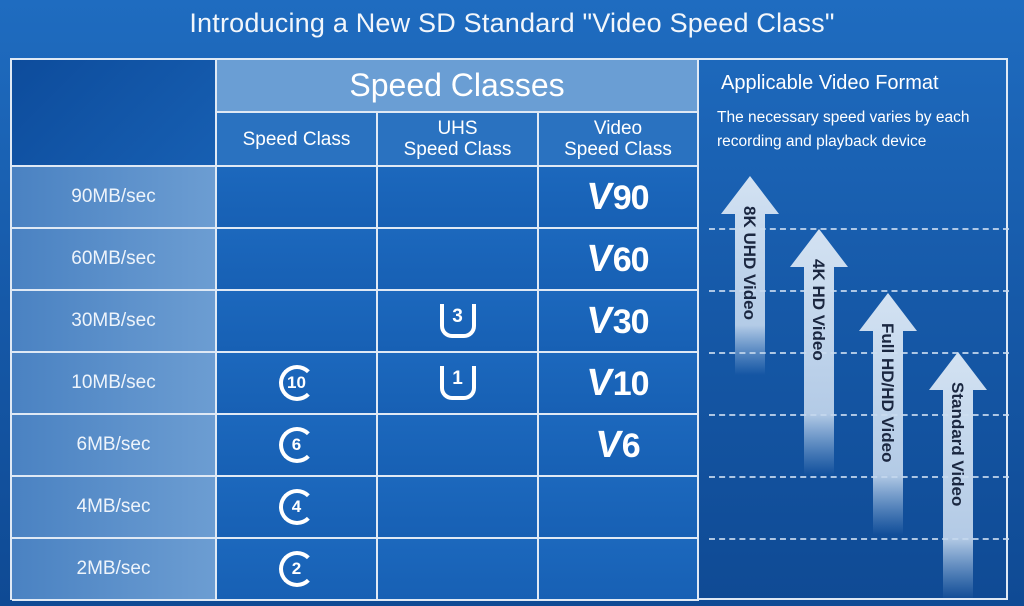 The width and height of the screenshot is (1024, 606). I want to click on speed-class-cell: 6, so click(297, 446).